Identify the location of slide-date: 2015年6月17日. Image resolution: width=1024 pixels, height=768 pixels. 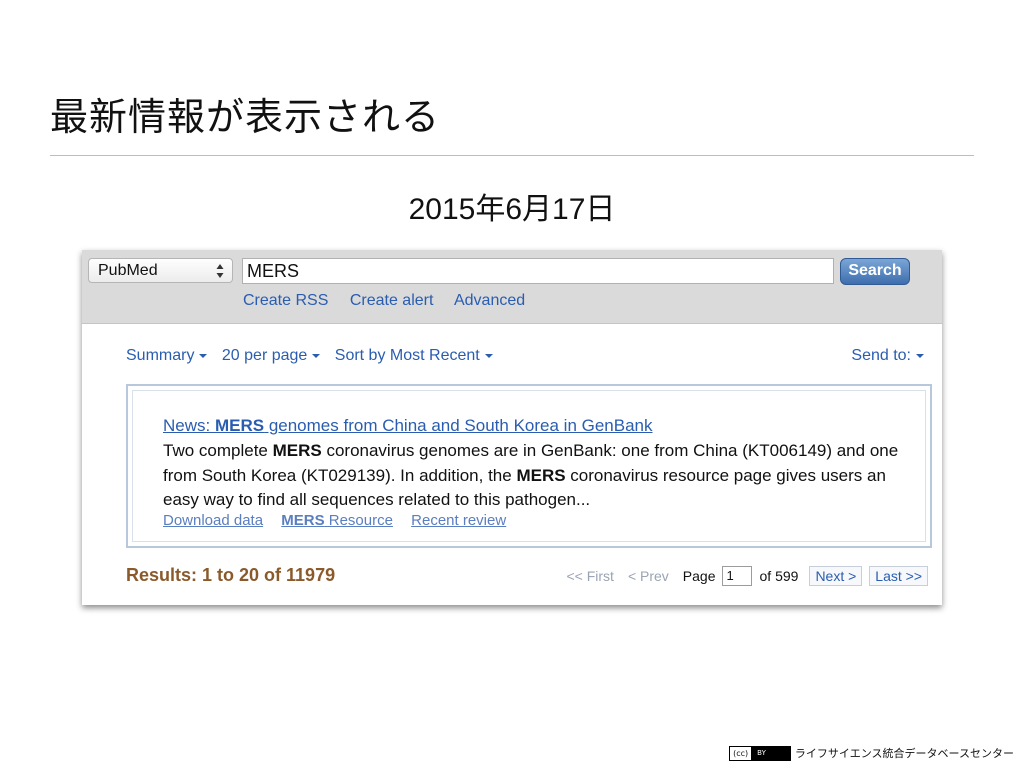
(512, 209).